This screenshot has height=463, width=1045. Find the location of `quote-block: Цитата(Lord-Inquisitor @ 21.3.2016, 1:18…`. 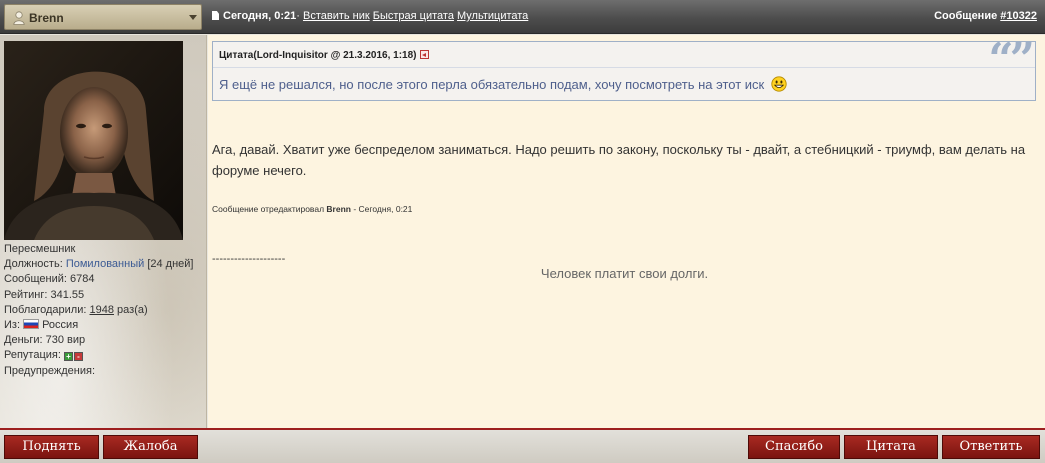

quote-block: Цитата(Lord-Inquisitor @ 21.3.2016, 1:18… is located at coordinates (624, 69).